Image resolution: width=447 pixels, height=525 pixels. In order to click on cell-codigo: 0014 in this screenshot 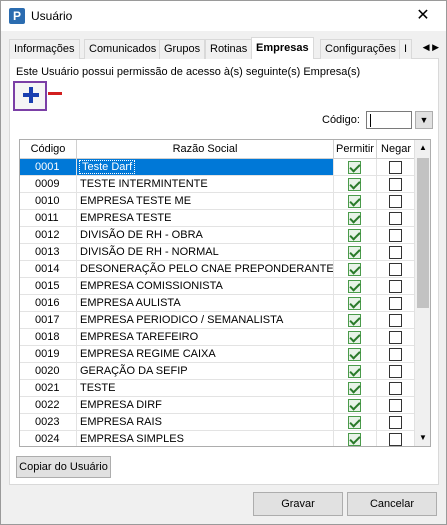, I will do `click(48, 269)`.